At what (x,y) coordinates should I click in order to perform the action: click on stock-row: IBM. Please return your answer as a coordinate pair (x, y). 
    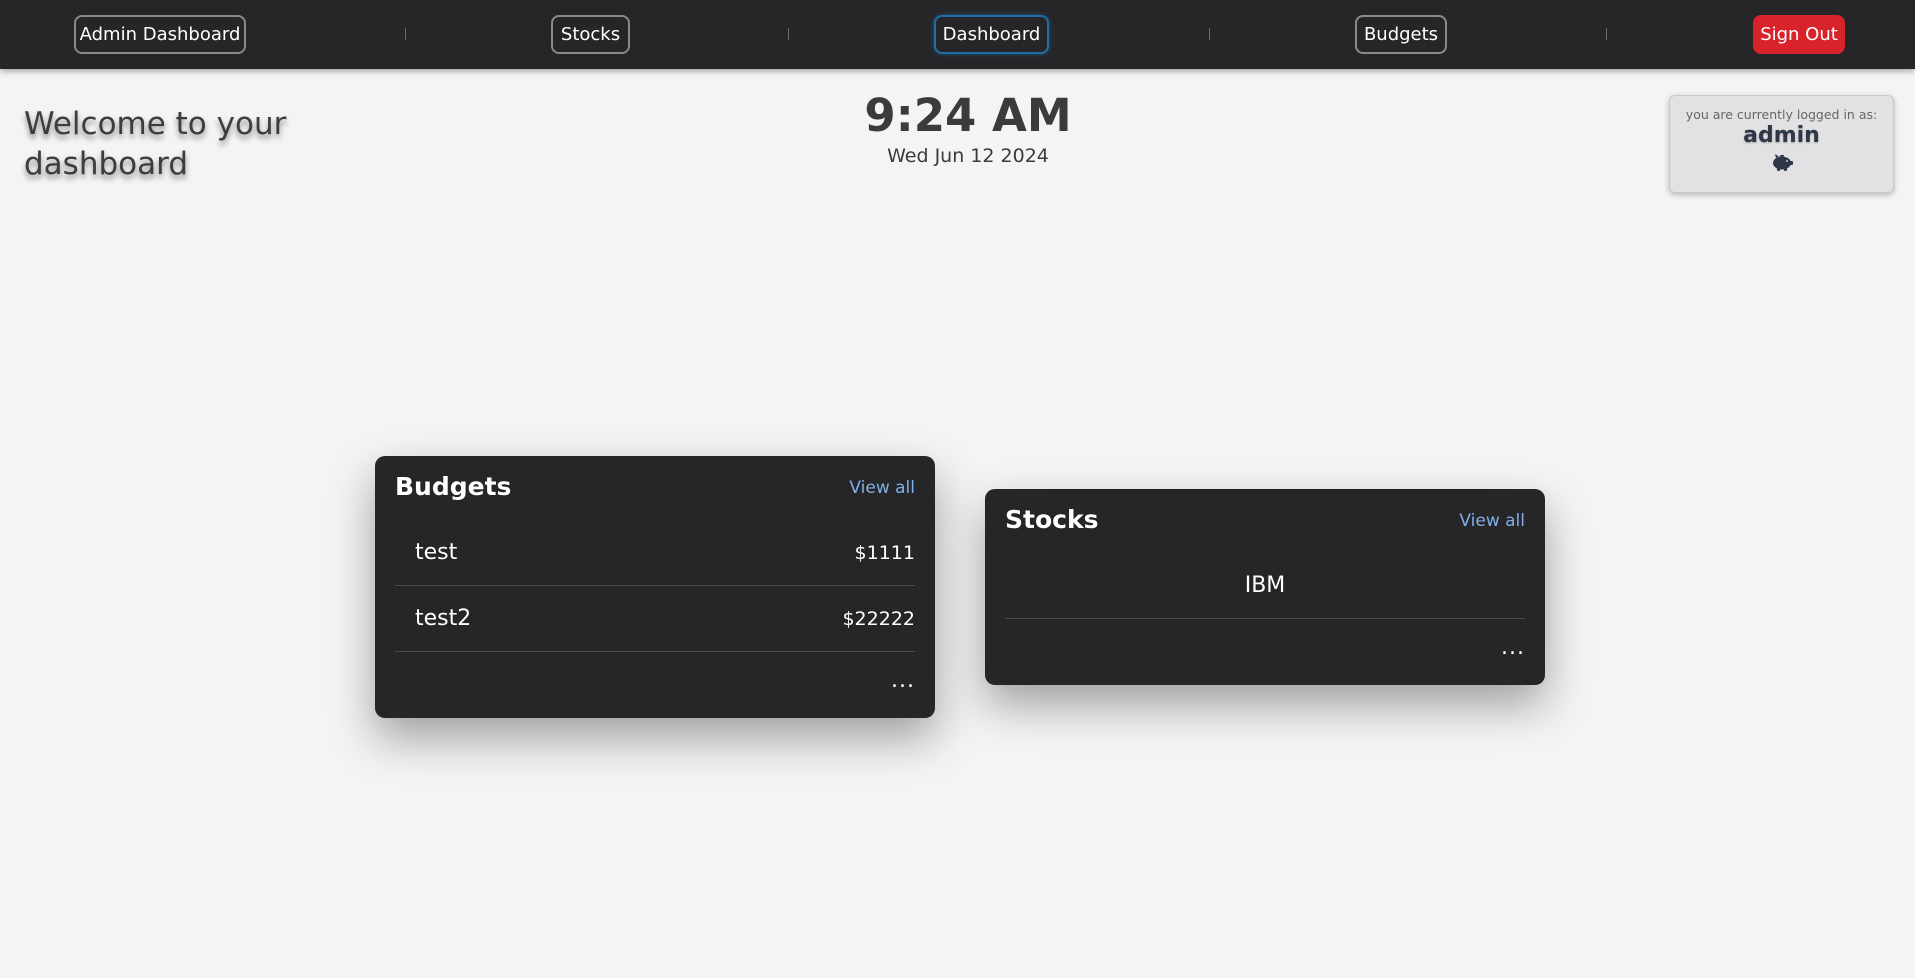
    Looking at the image, I should click on (1265, 586).